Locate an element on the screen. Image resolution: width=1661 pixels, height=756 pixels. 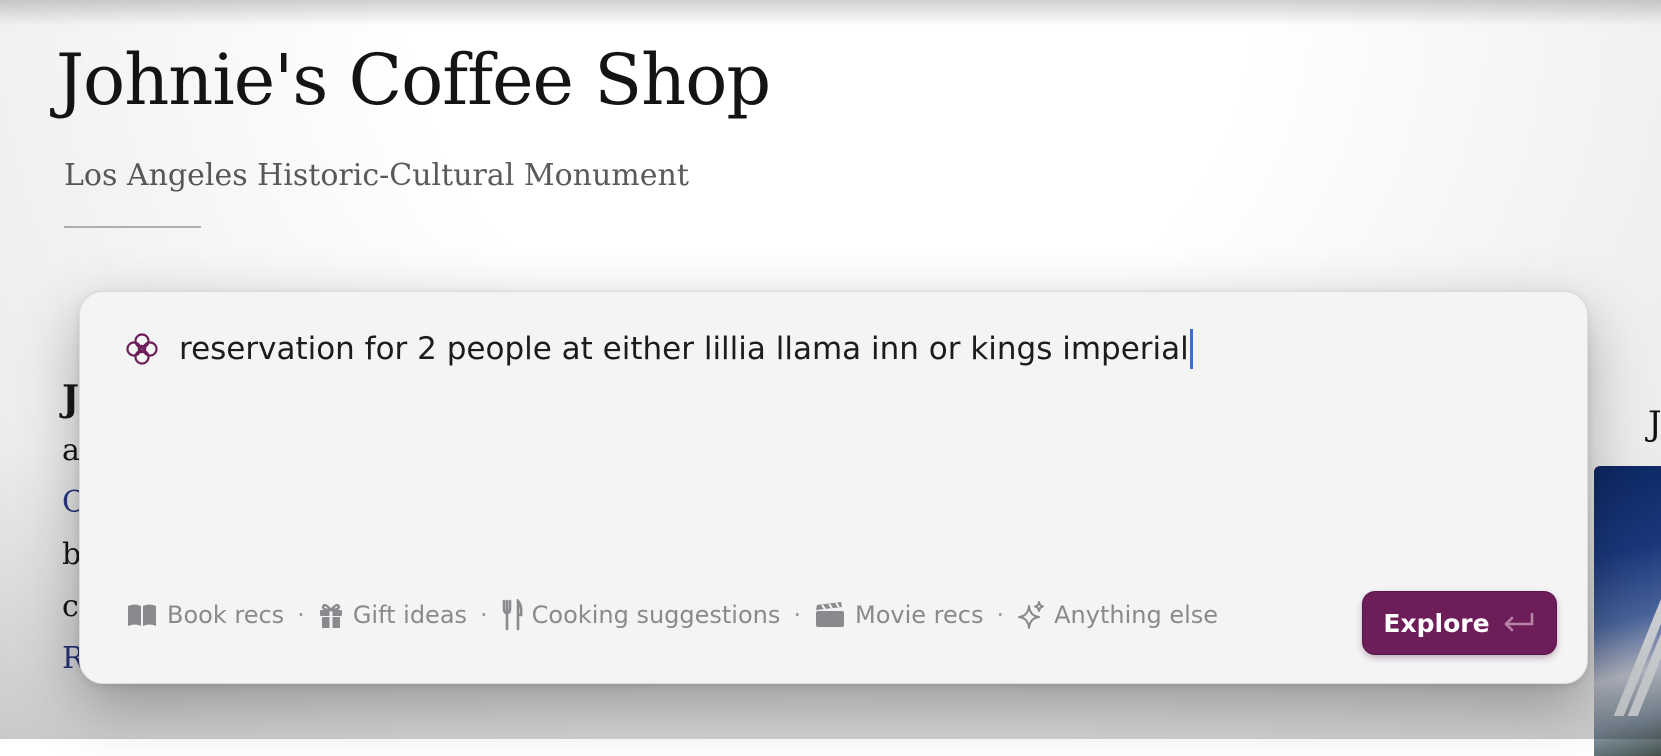
explore-button: Explore is located at coordinates (1459, 623).